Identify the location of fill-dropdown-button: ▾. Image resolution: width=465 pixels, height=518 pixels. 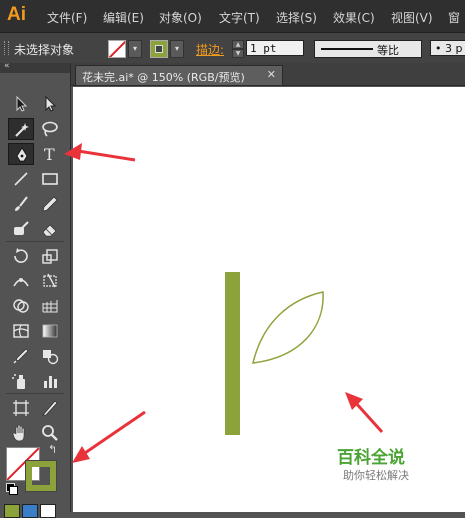
(135, 49).